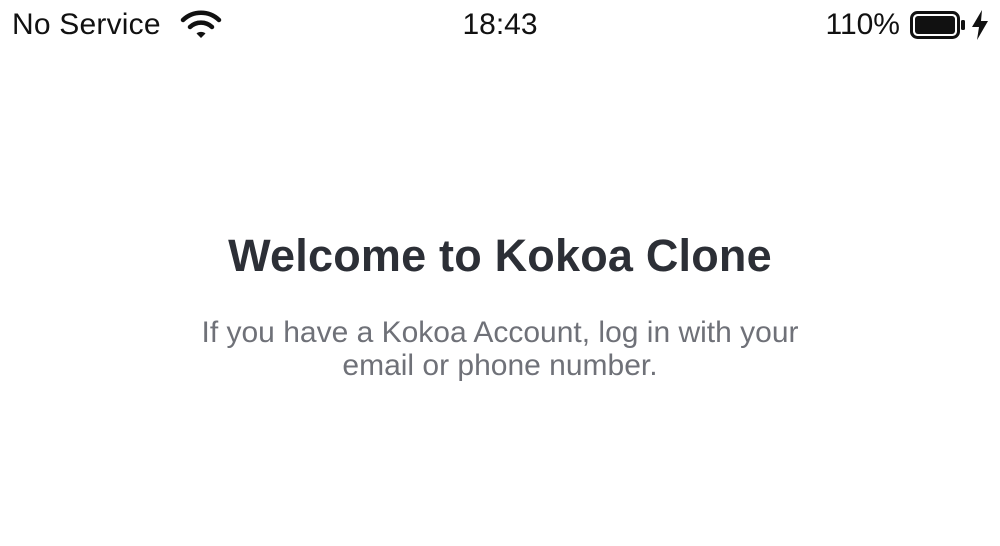 This screenshot has width=1000, height=546. I want to click on status-bar: No Service 18:43 110%, so click(500, 25).